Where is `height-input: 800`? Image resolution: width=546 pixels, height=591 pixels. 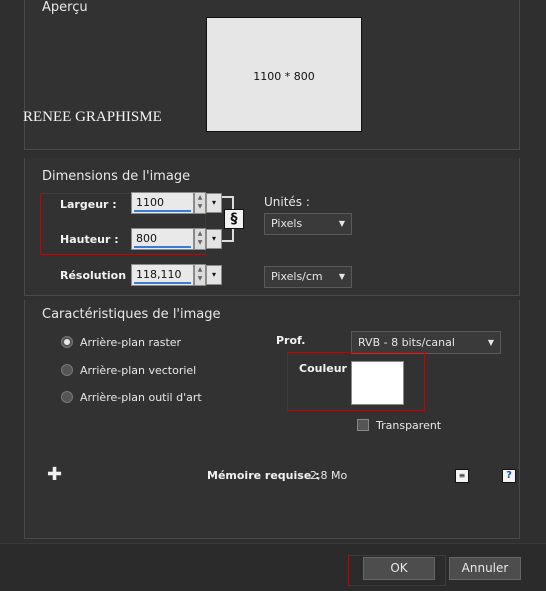 height-input: 800 is located at coordinates (162, 239).